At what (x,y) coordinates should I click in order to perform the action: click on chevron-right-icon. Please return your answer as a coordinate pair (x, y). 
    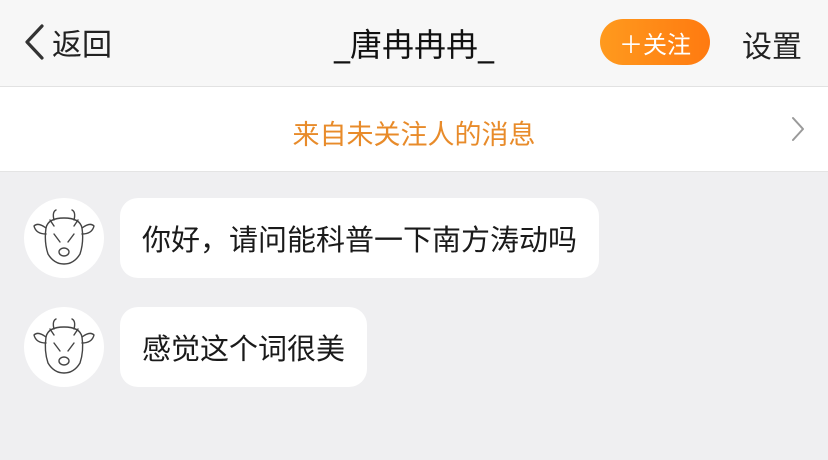
    Looking at the image, I should click on (798, 129).